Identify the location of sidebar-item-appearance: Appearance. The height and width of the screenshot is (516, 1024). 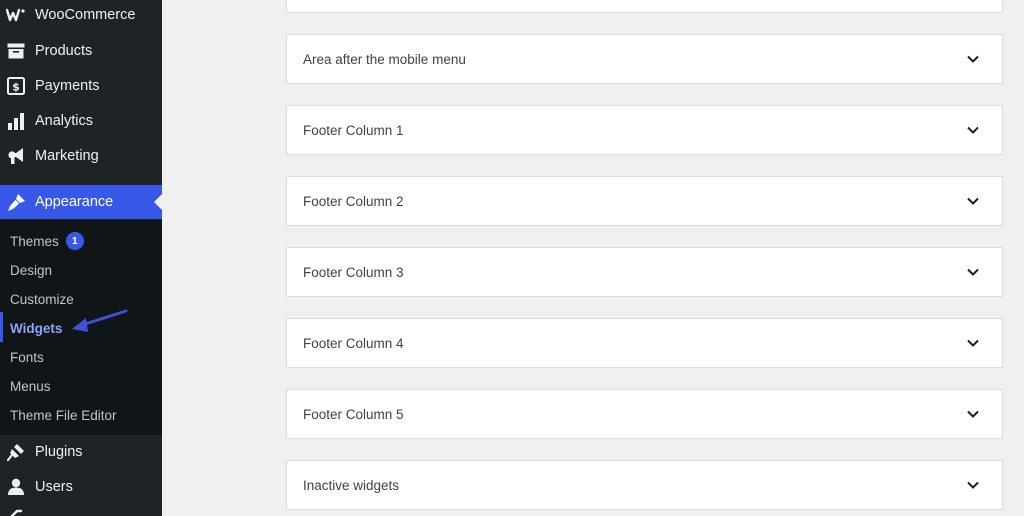
(81, 202).